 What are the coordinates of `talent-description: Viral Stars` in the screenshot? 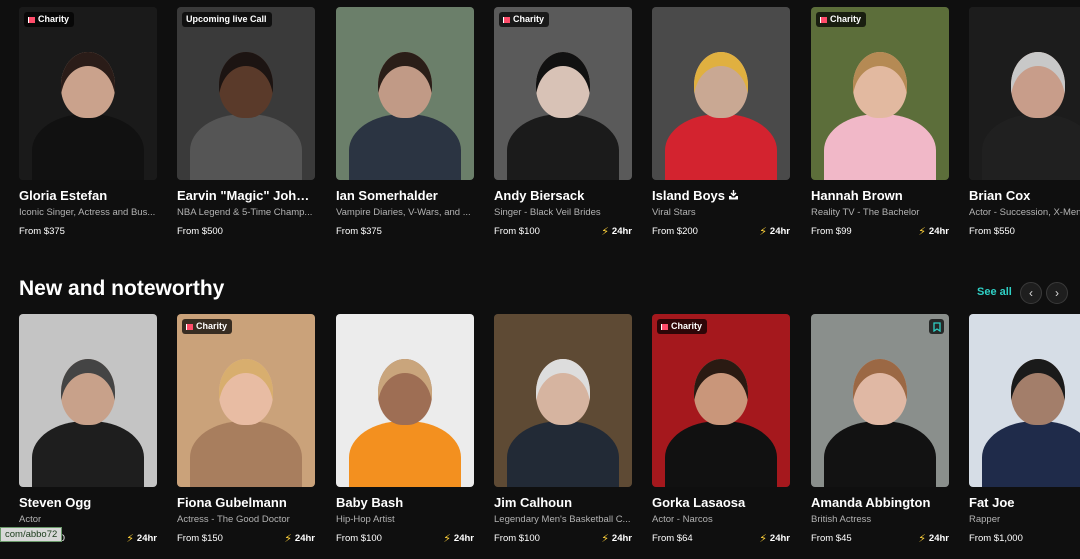 It's located at (674, 212).